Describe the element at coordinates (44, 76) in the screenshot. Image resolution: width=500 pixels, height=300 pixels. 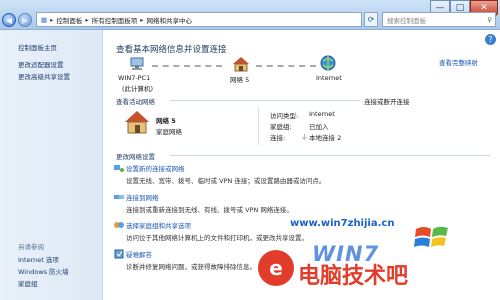
I see `sidebar-link-advanced-sharing: 更改高级共享设置` at that location.